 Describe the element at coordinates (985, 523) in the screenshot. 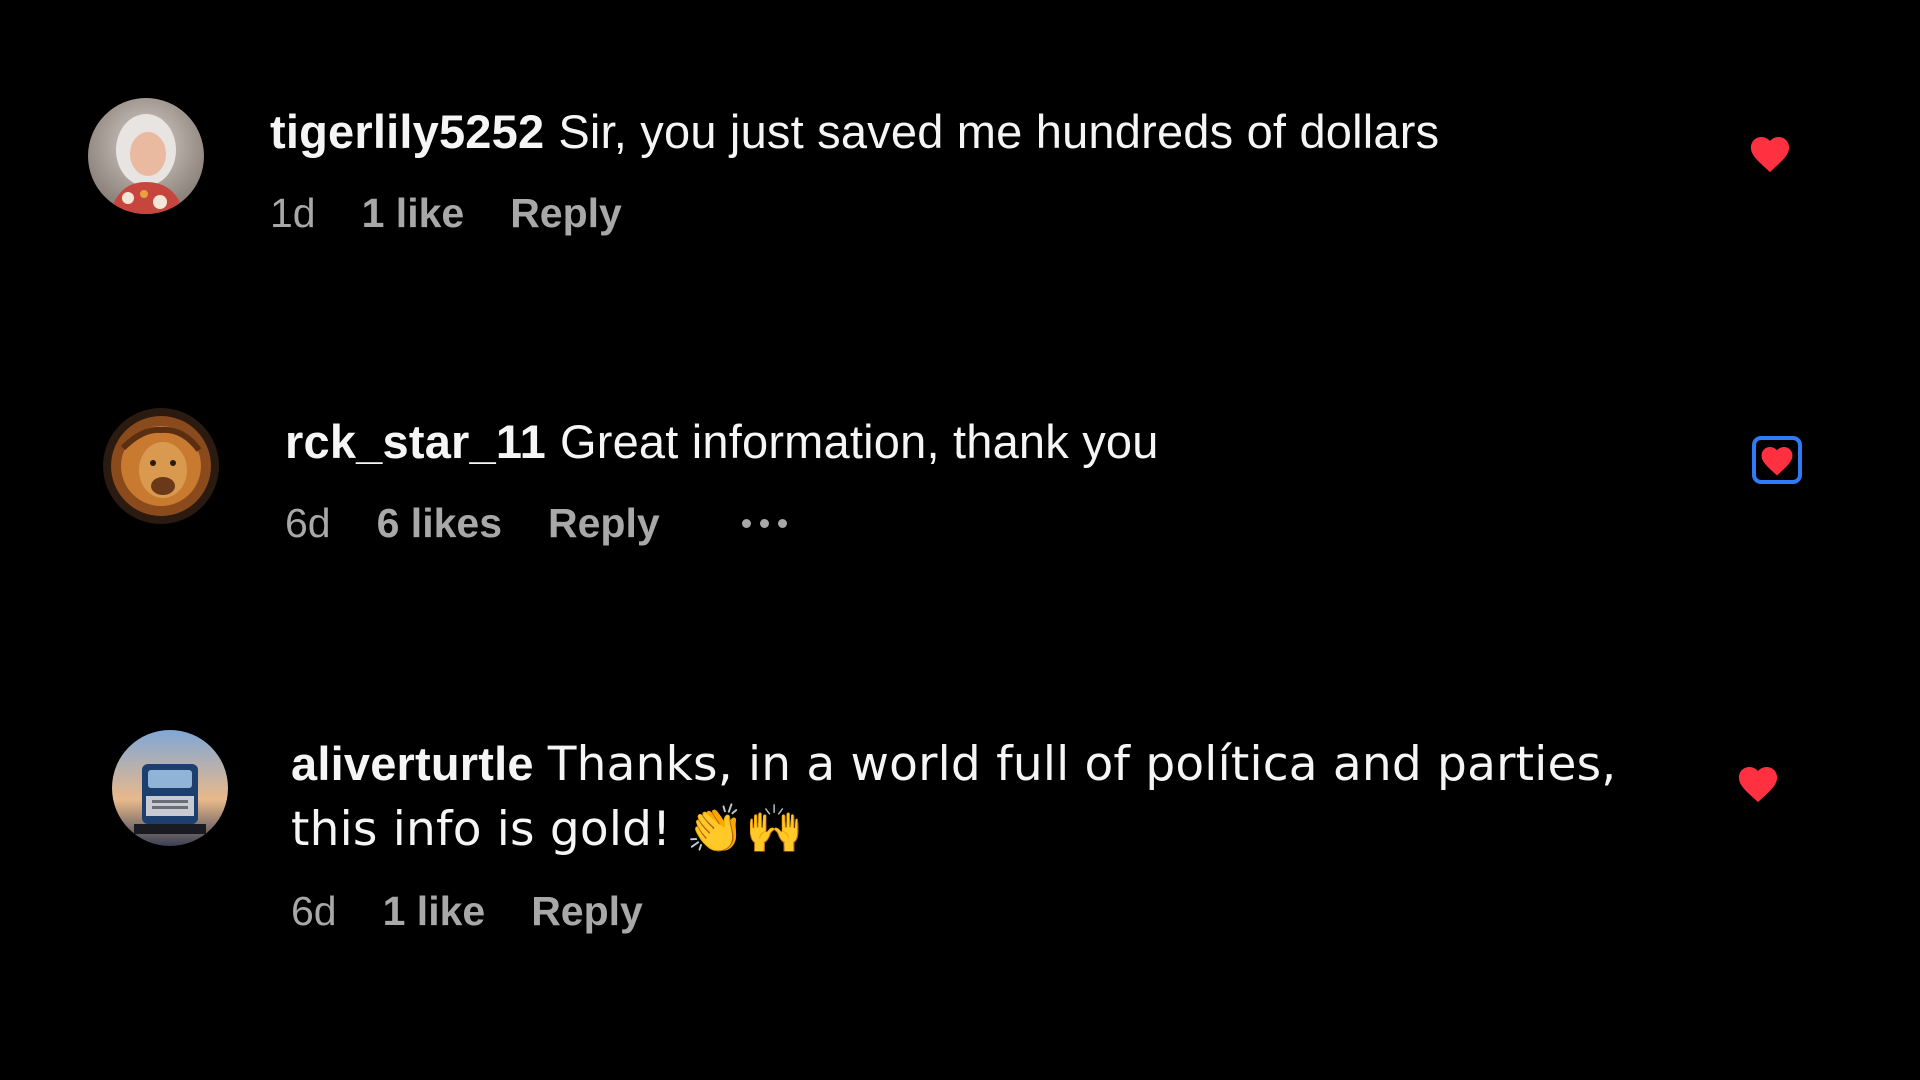

I see `comment-meta: 6d 6 likes Reply` at that location.